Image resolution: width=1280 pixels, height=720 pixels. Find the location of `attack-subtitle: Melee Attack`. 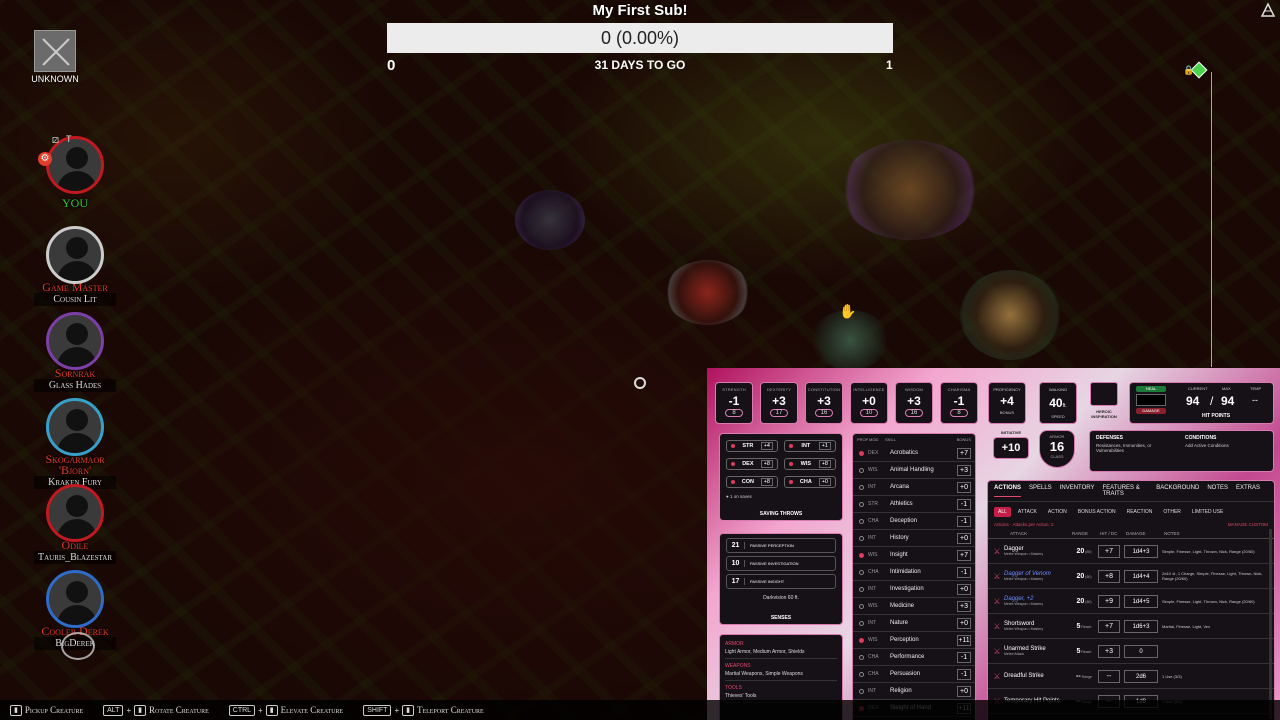

attack-subtitle: Melee Attack is located at coordinates (1014, 654).